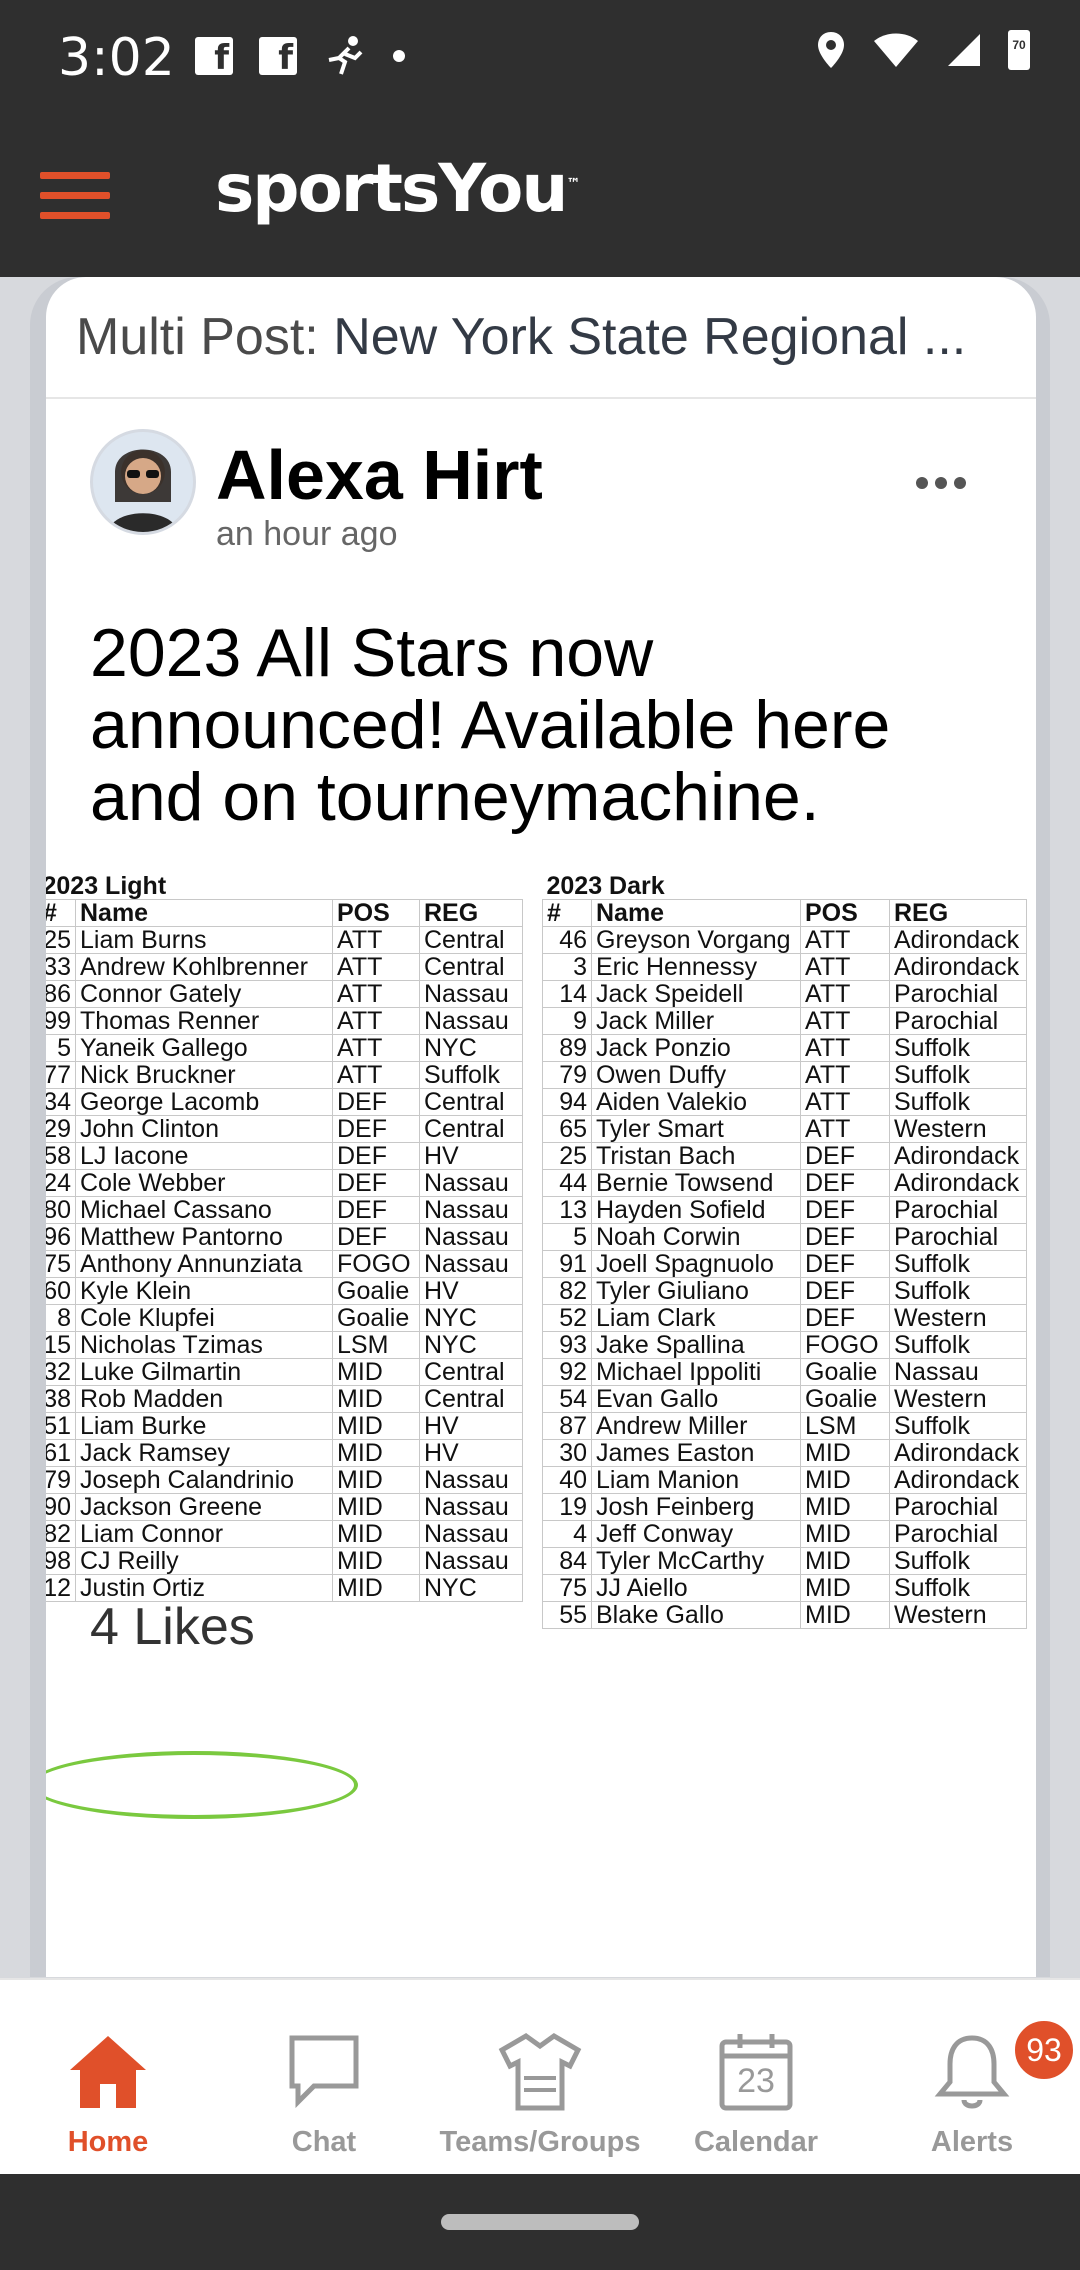  Describe the element at coordinates (204, 1318) in the screenshot. I see `table-cell: Cole Klupfei` at that location.